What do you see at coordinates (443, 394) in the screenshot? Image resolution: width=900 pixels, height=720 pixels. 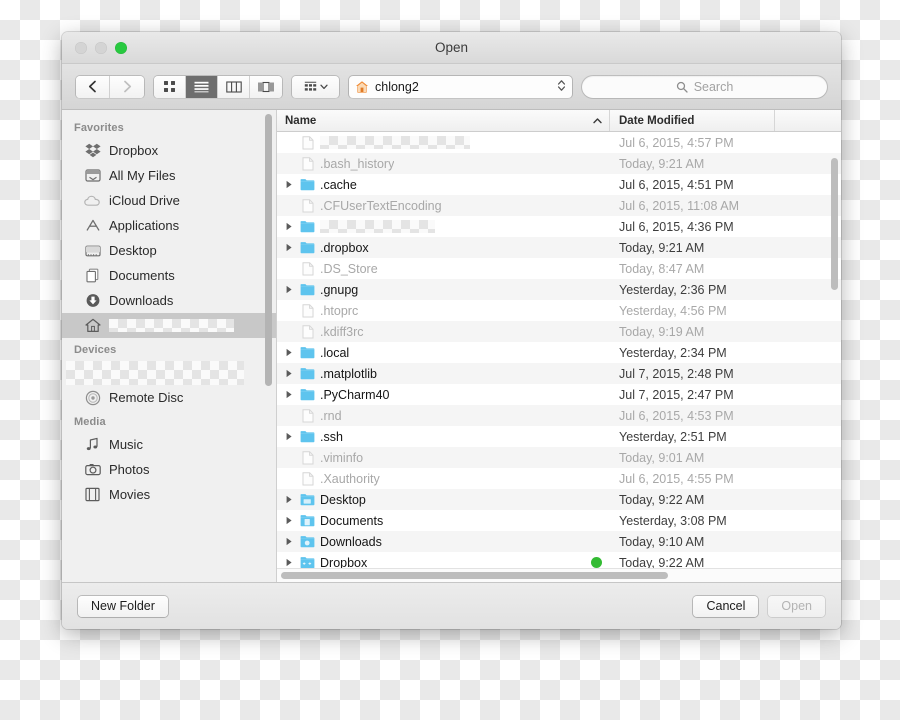 I see `file-name-cell: .PyCharm40` at bounding box center [443, 394].